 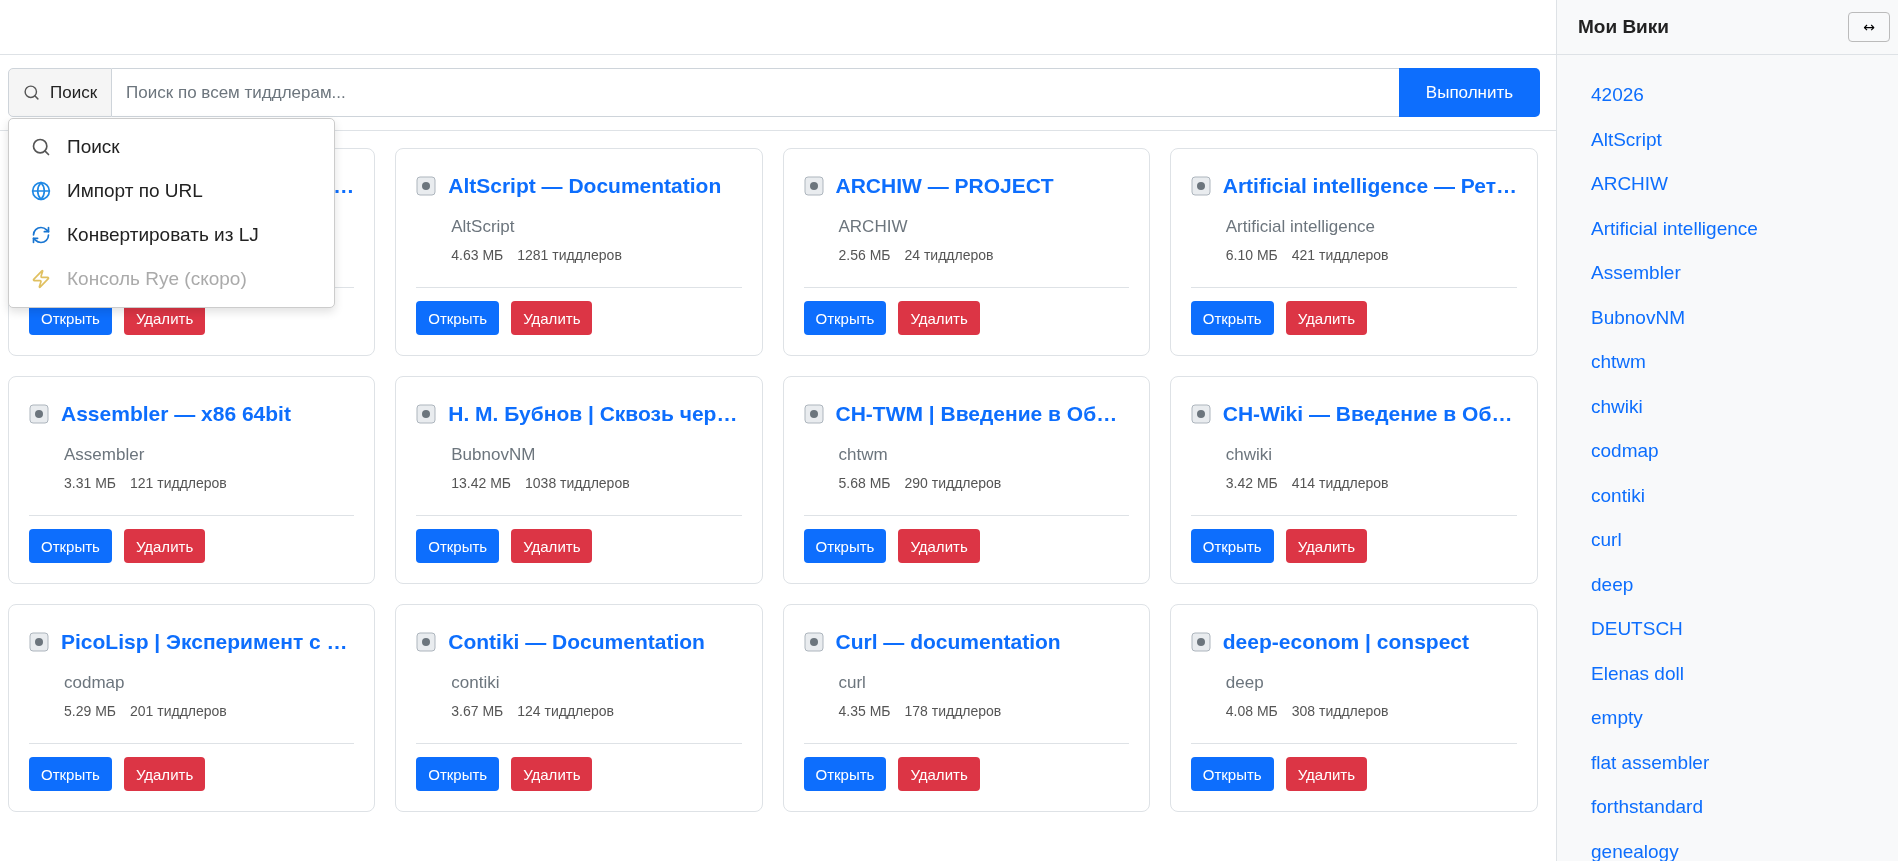 What do you see at coordinates (41, 191) in the screenshot?
I see `globe-icon` at bounding box center [41, 191].